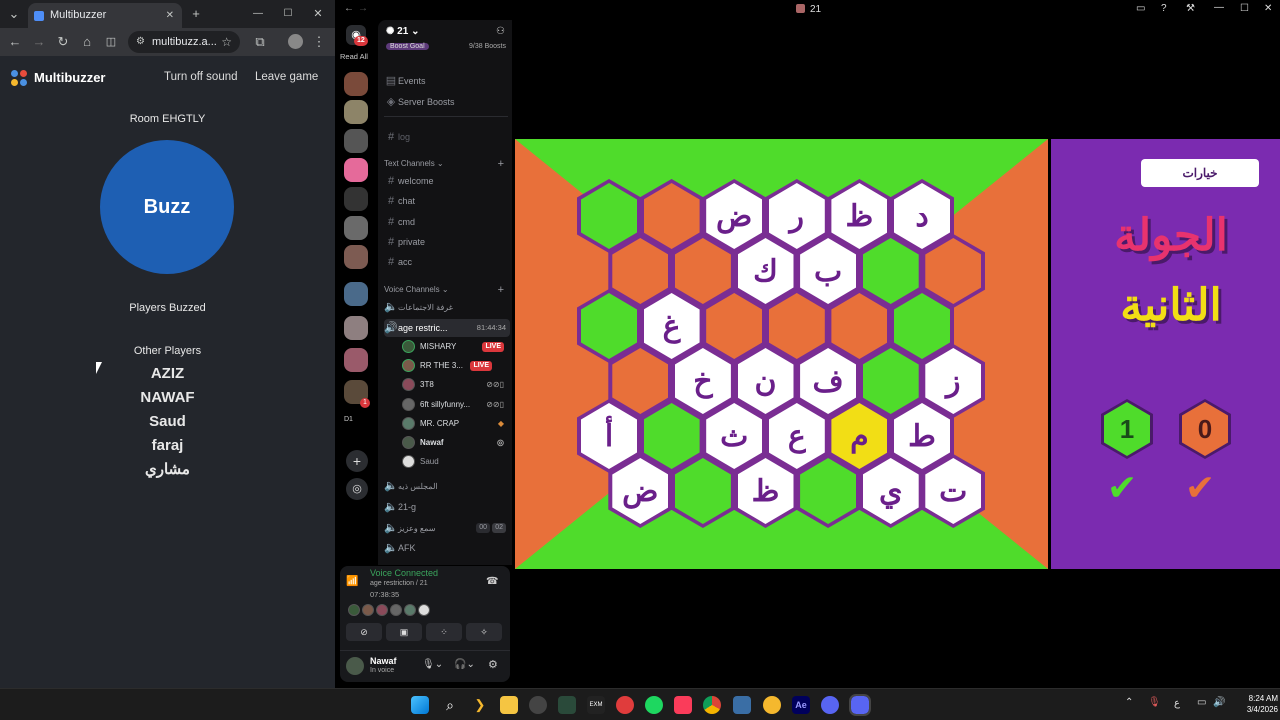  What do you see at coordinates (538, 705) in the screenshot?
I see `obs-icon` at bounding box center [538, 705].